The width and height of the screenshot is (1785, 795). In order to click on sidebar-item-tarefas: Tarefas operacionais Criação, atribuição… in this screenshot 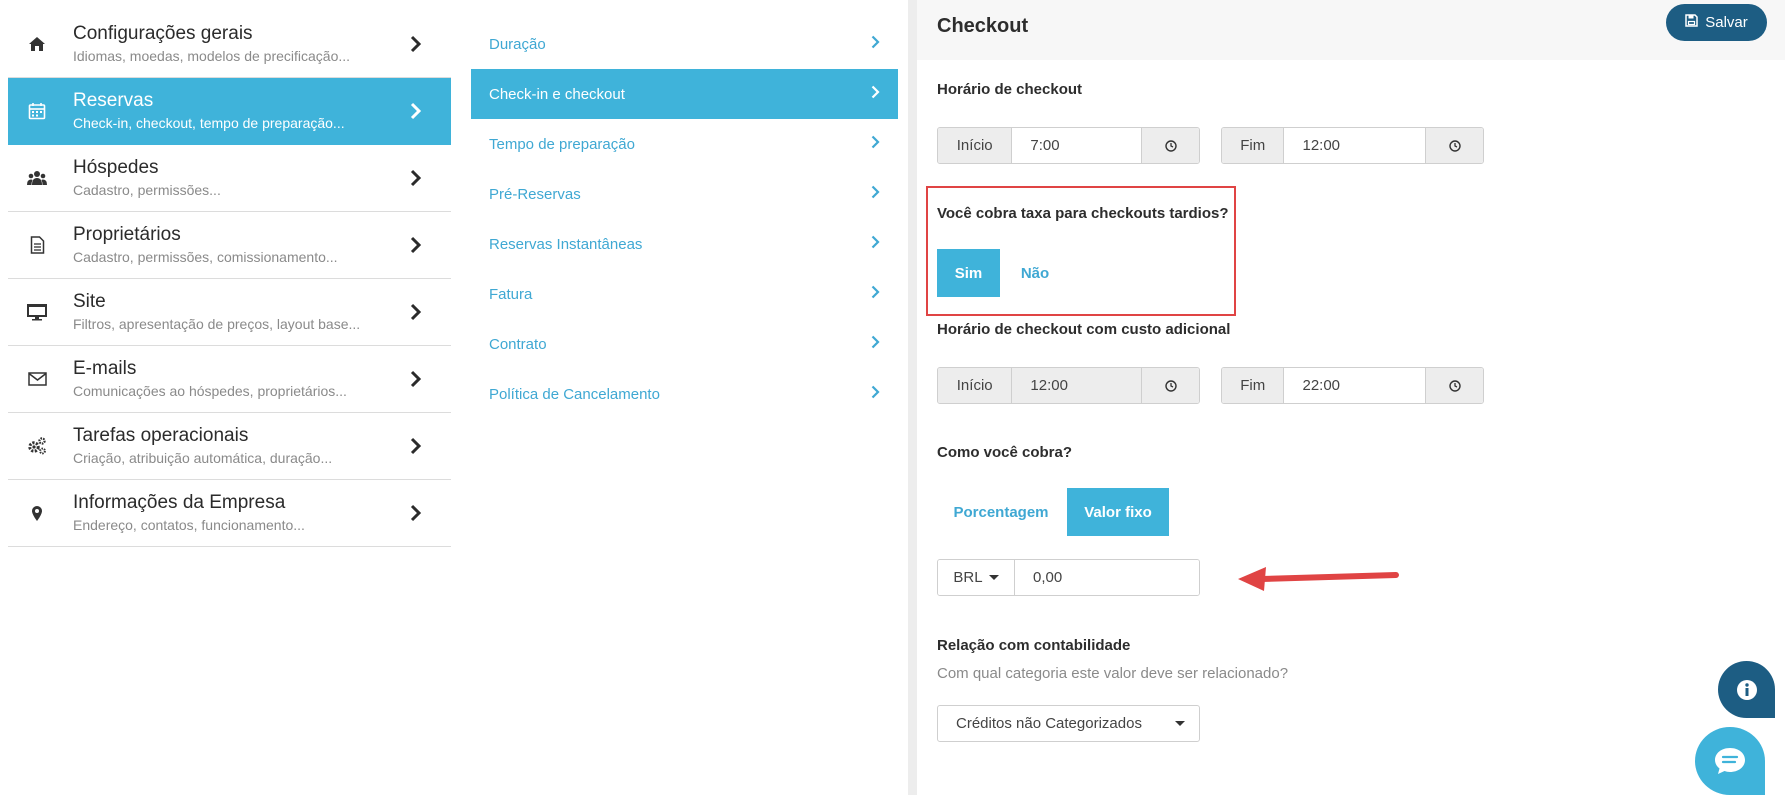, I will do `click(229, 446)`.